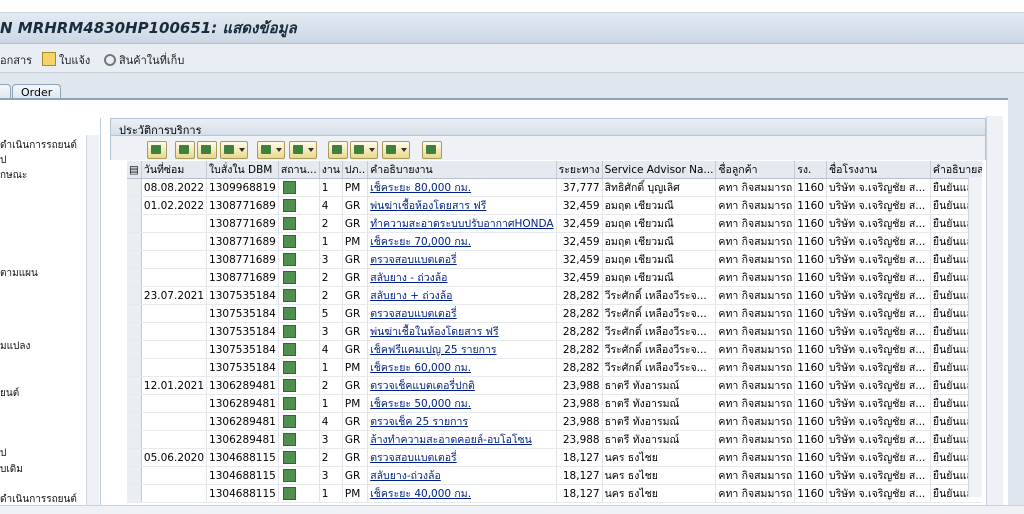 This screenshot has width=1024, height=514. What do you see at coordinates (9, 393) in the screenshot?
I see `left-item-6: ยนต์` at bounding box center [9, 393].